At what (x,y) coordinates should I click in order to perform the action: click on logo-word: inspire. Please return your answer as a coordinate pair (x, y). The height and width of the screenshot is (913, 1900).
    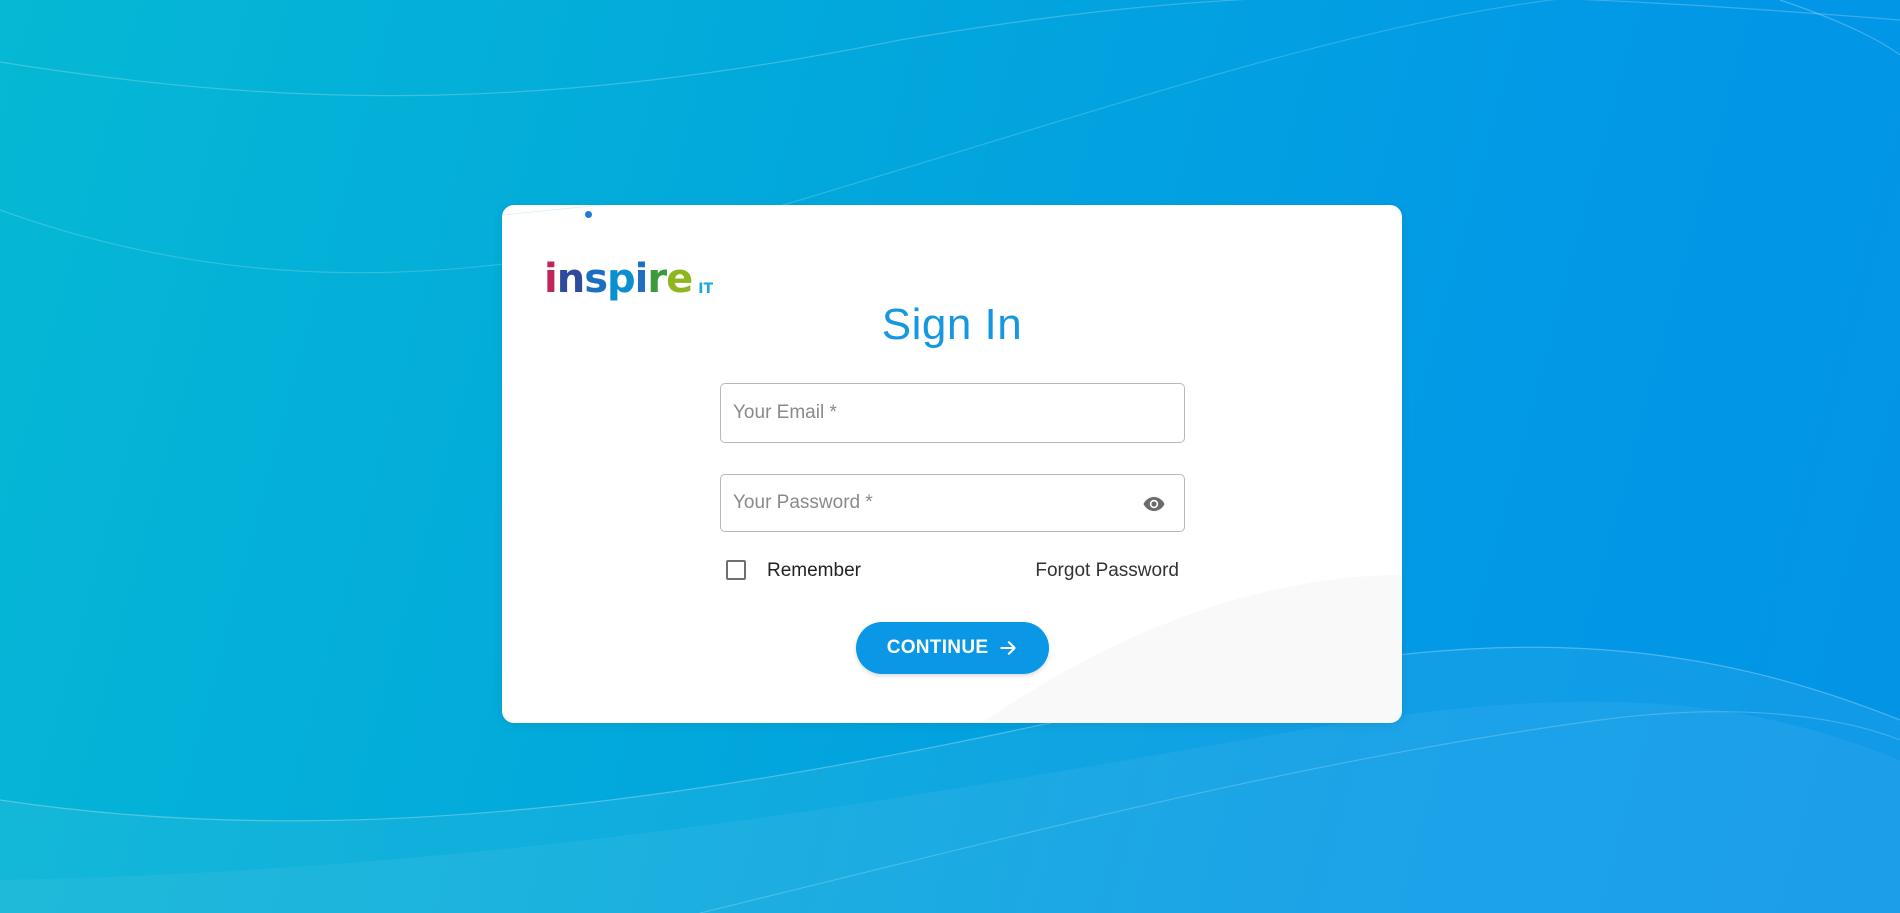
    Looking at the image, I should click on (618, 279).